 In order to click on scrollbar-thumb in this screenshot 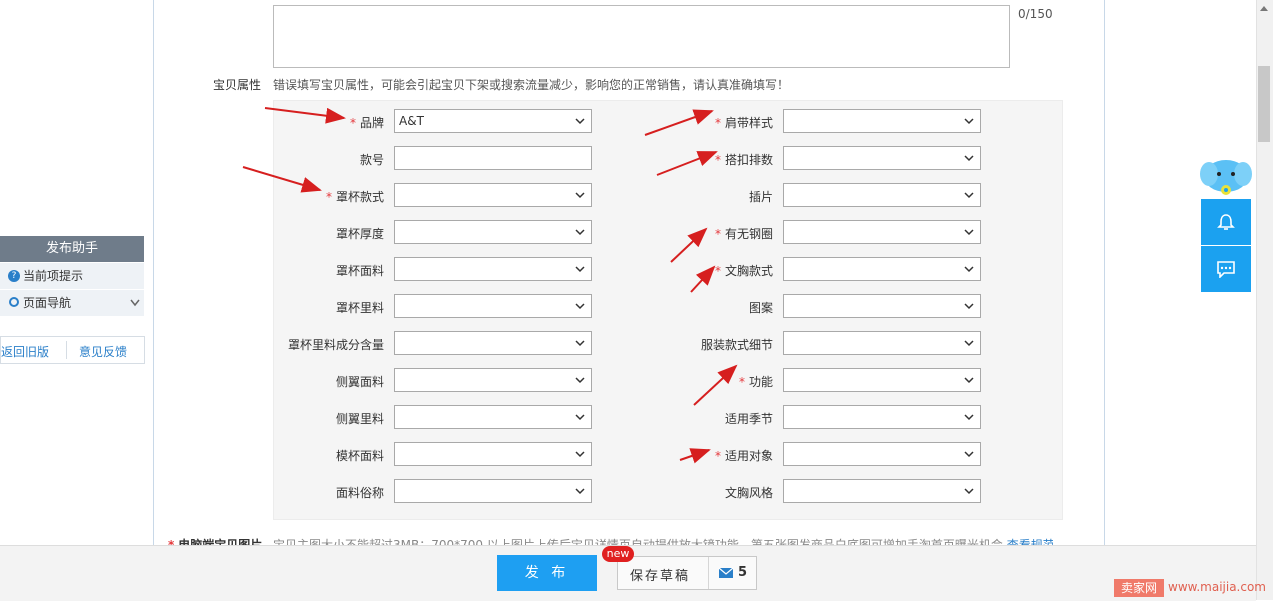, I will do `click(1264, 104)`.